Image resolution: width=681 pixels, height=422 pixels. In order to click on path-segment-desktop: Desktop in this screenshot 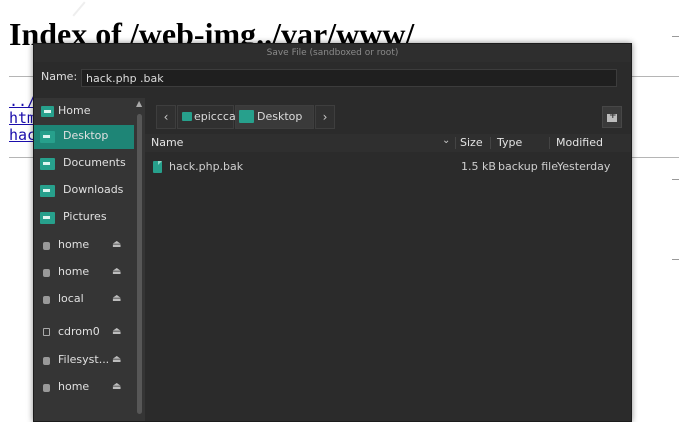, I will do `click(274, 117)`.